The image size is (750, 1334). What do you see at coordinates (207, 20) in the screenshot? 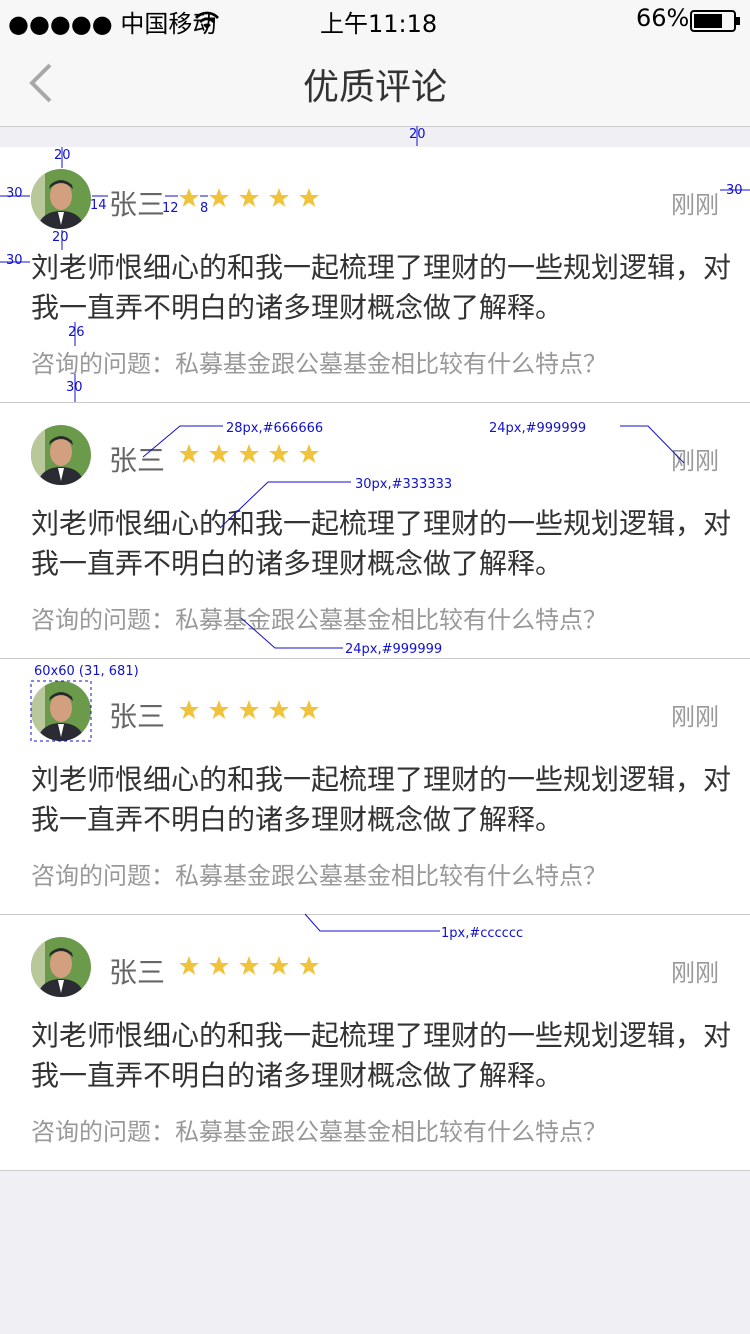
I see `wifi-icon` at bounding box center [207, 20].